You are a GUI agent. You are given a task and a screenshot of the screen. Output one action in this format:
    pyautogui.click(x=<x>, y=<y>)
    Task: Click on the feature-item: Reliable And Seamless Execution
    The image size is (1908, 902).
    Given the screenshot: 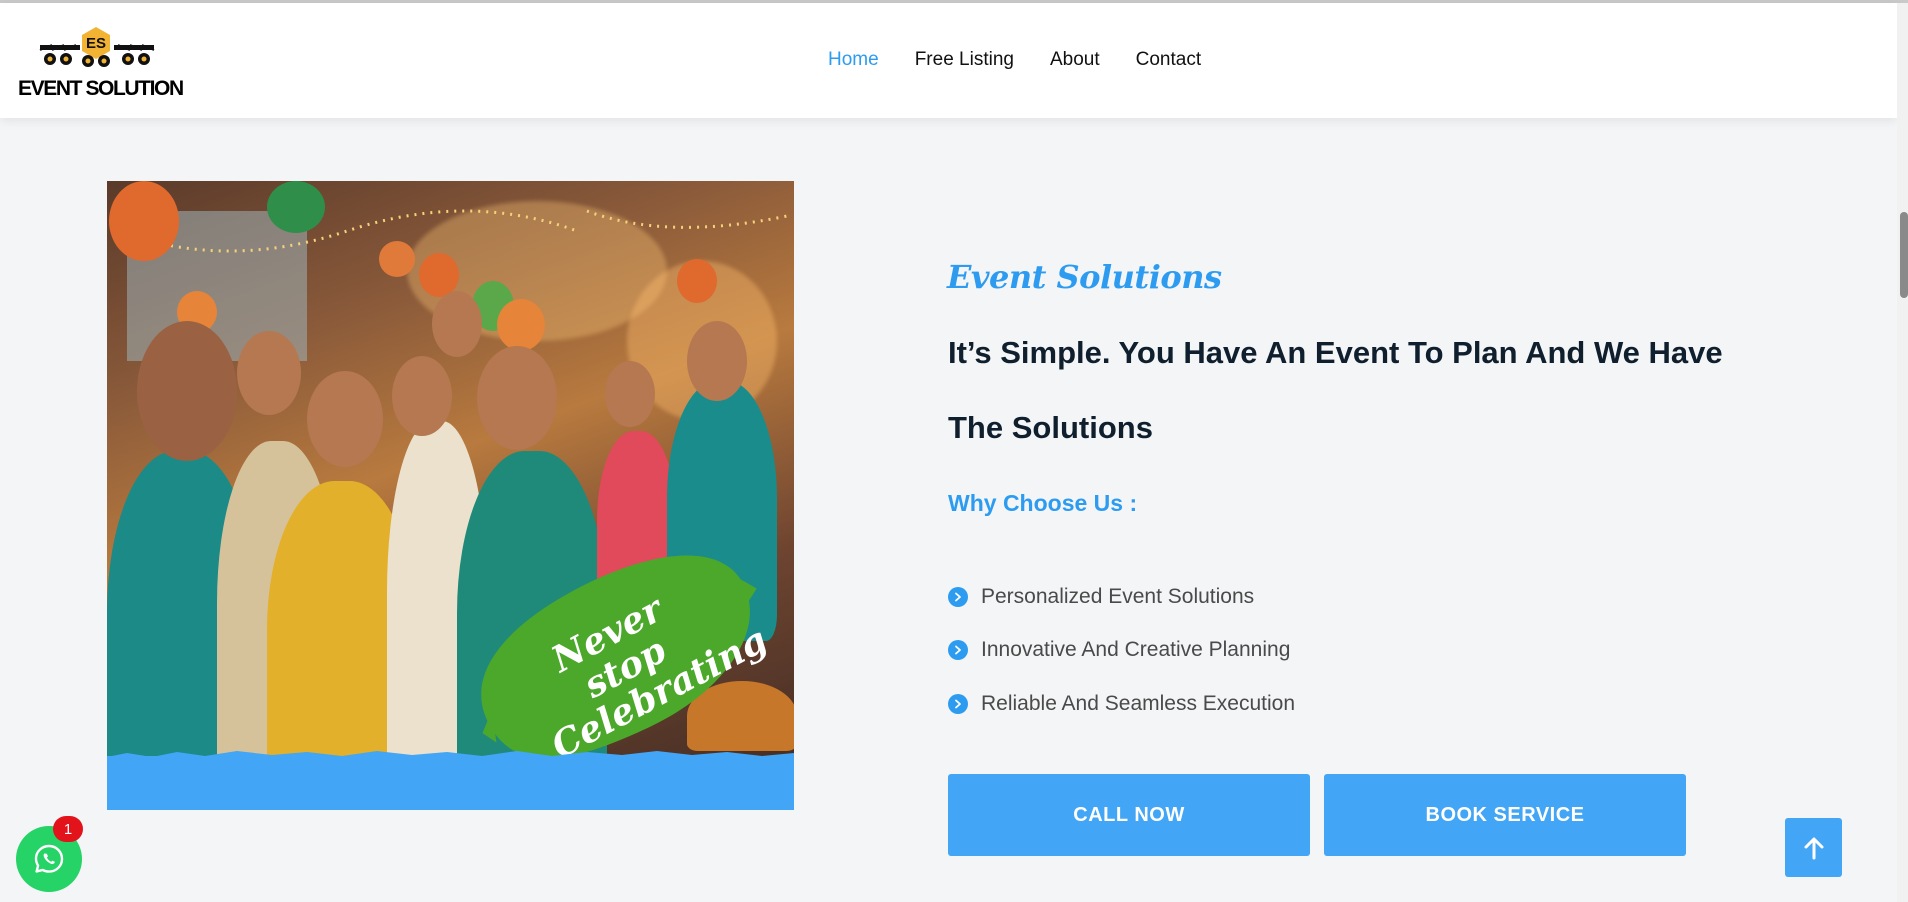 What is the action you would take?
    pyautogui.click(x=1121, y=704)
    